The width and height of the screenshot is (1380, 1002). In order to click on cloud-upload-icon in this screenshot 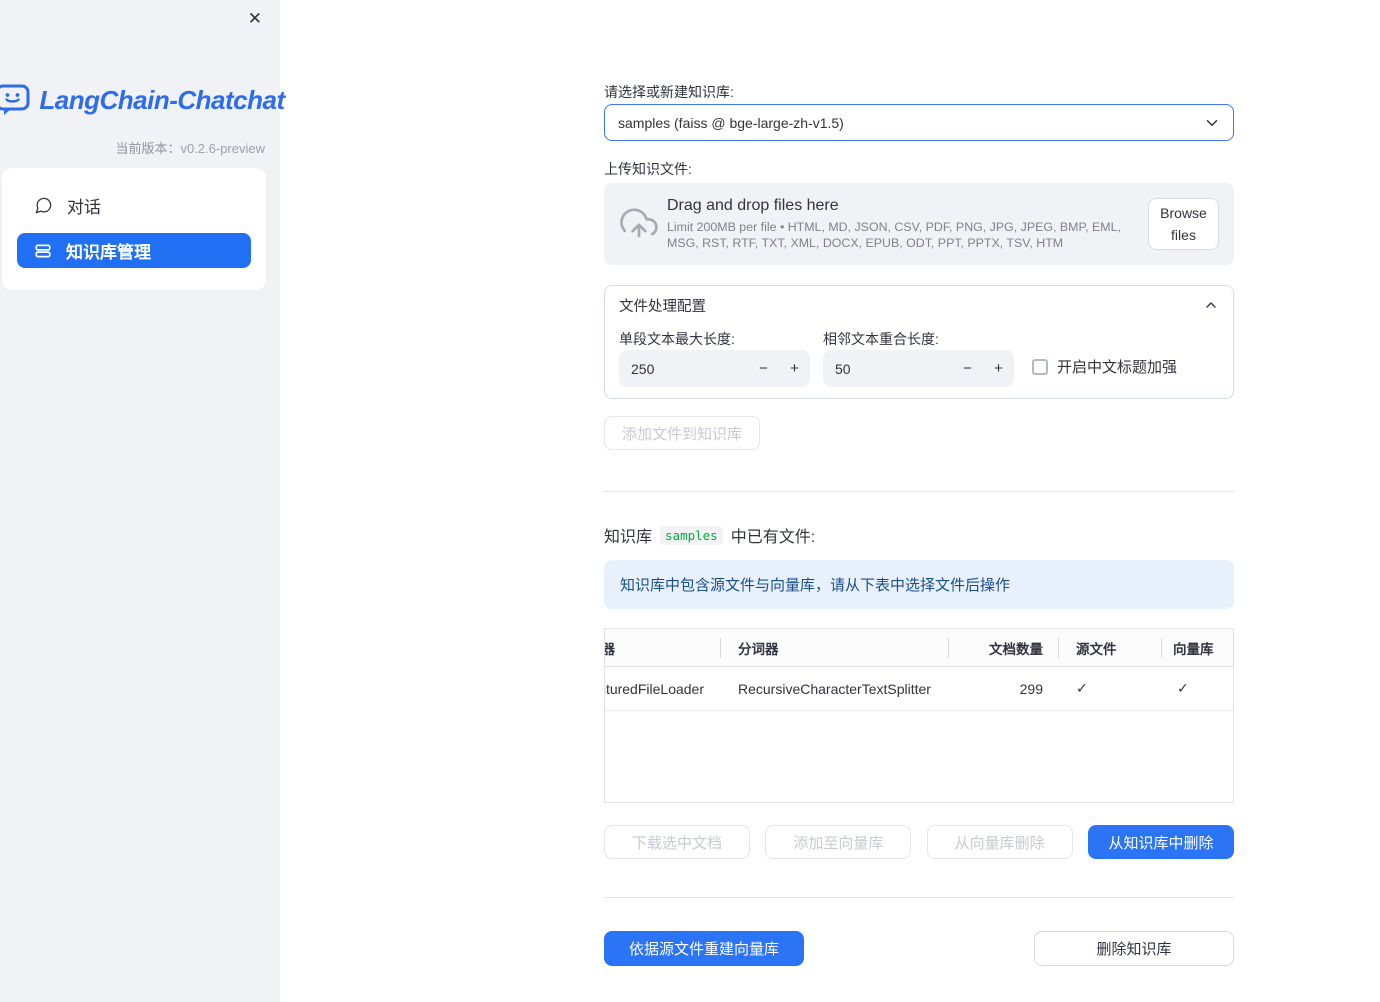, I will do `click(639, 224)`.